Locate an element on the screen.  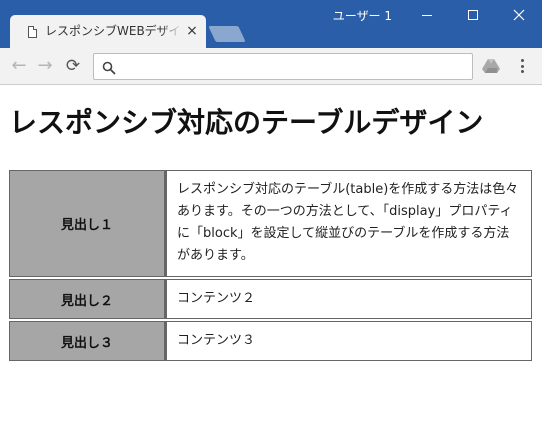
address-bar is located at coordinates (283, 66).